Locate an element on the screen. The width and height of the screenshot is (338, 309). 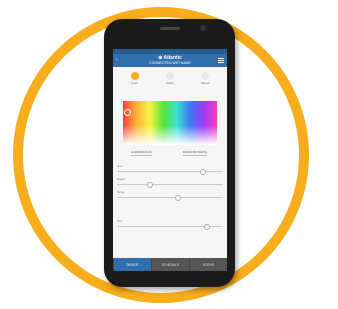
mode-label: Color is located at coordinates (134, 82).